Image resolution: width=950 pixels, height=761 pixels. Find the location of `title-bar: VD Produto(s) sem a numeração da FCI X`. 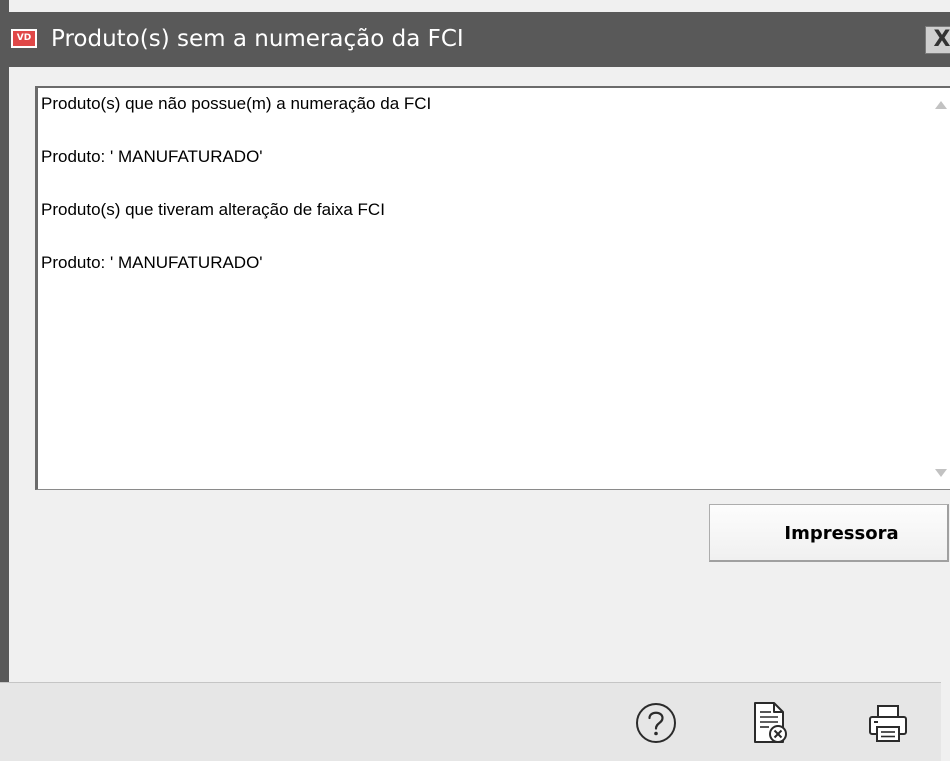

title-bar: VD Produto(s) sem a numeração da FCI X is located at coordinates (475, 39).